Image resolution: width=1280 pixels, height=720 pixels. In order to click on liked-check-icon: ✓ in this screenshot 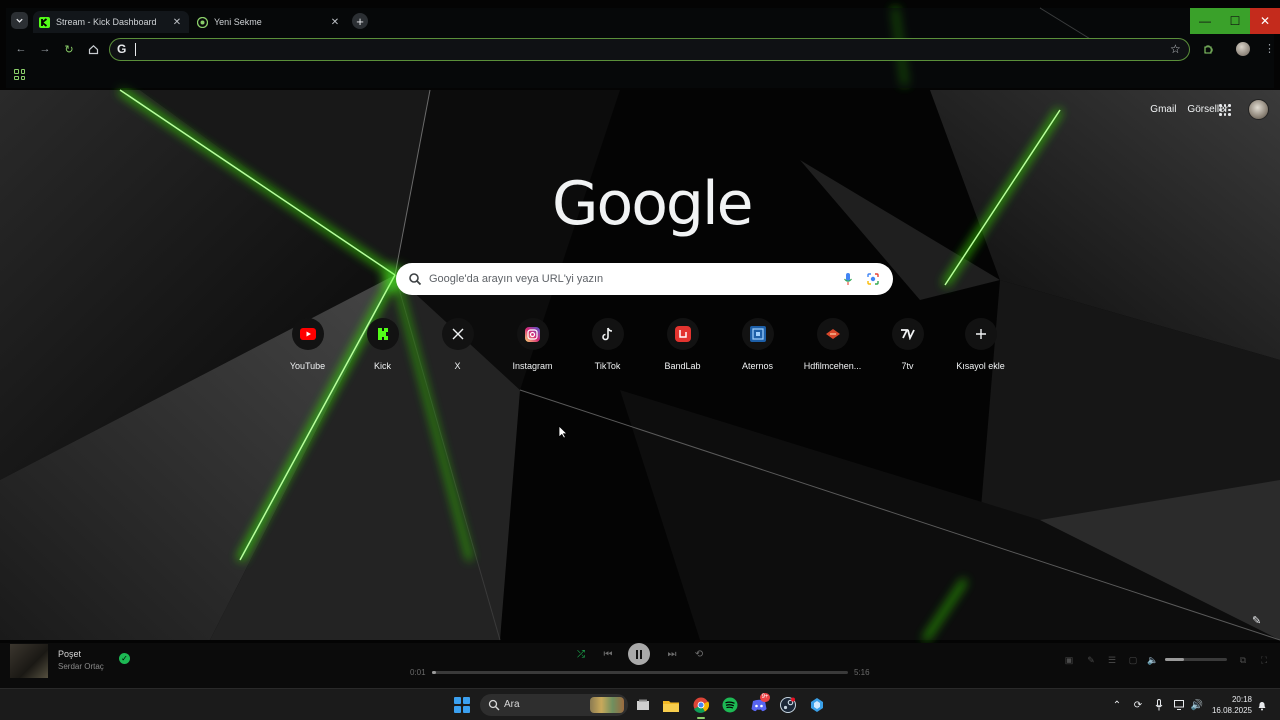, I will do `click(124, 658)`.